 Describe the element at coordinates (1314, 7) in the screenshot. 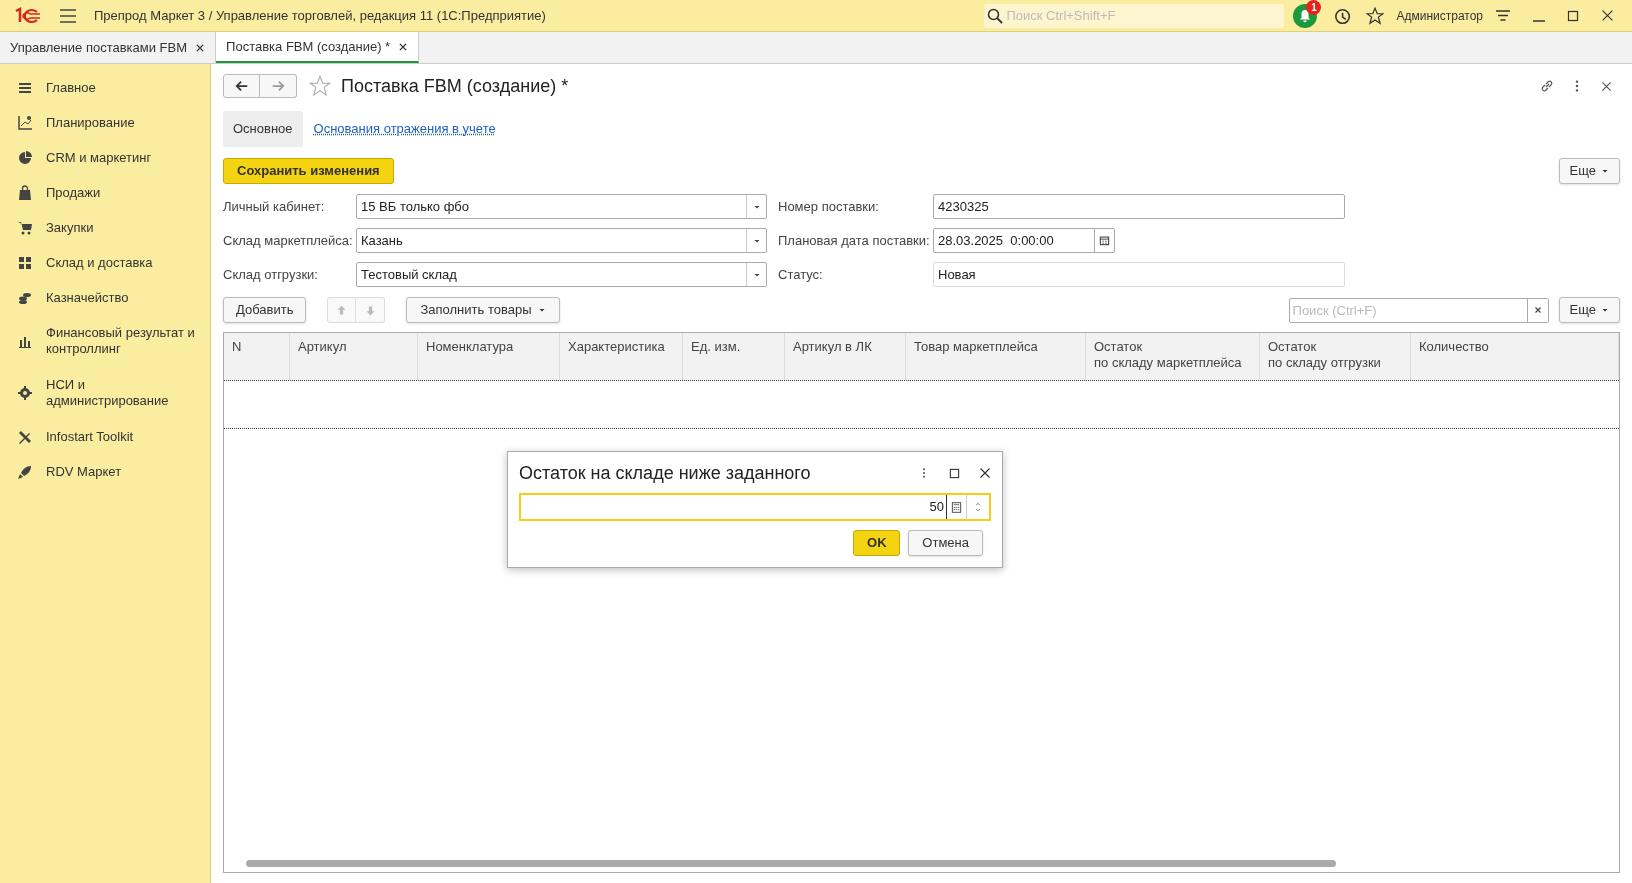

I see `notification-count-badge: 1` at that location.